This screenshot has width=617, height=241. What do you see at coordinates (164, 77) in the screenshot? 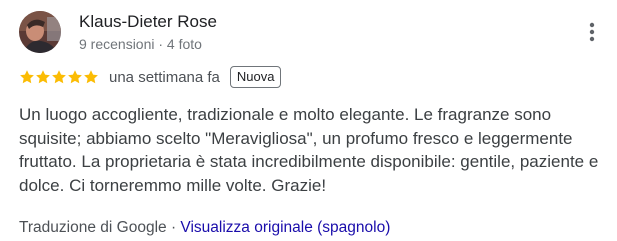
I see `review-time: una settimana fa` at bounding box center [164, 77].